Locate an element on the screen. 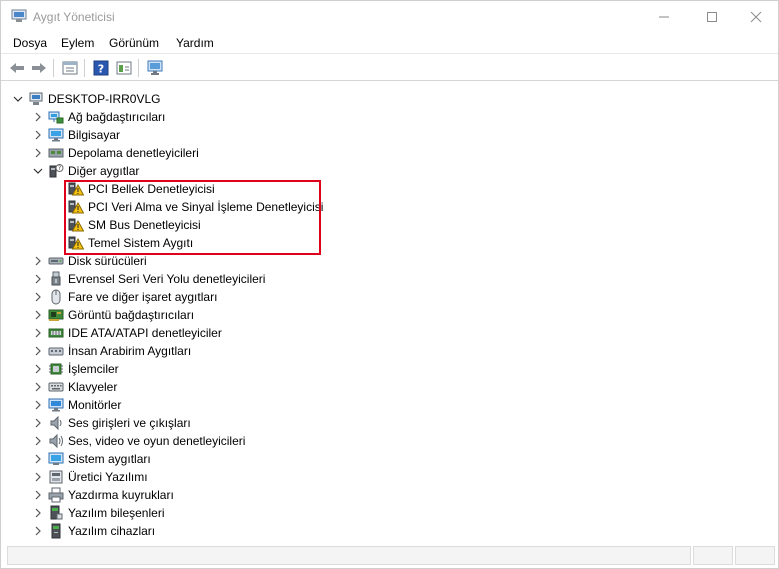 The height and width of the screenshot is (569, 779). tree-item-label: IDE ATA/ATAPI denetleyiciler is located at coordinates (145, 333).